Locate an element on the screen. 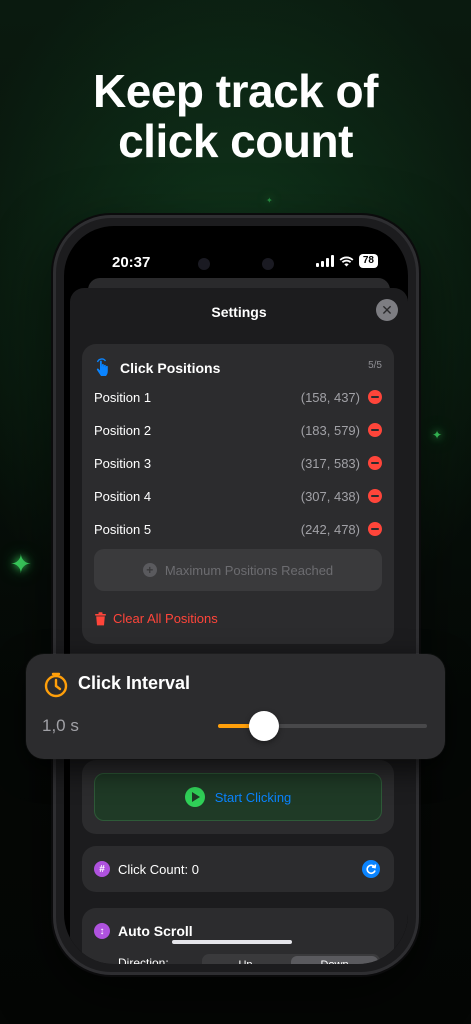  start-clicking-button: Start Clicking is located at coordinates (238, 797).